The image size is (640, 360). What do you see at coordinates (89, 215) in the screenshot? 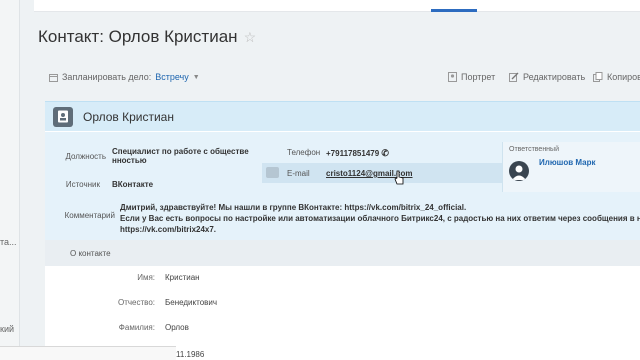
I see `comment-label: Комментарий` at bounding box center [89, 215].